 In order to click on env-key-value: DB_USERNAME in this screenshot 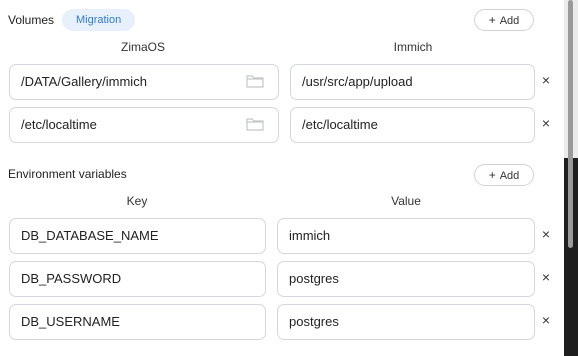, I will do `click(70, 321)`.